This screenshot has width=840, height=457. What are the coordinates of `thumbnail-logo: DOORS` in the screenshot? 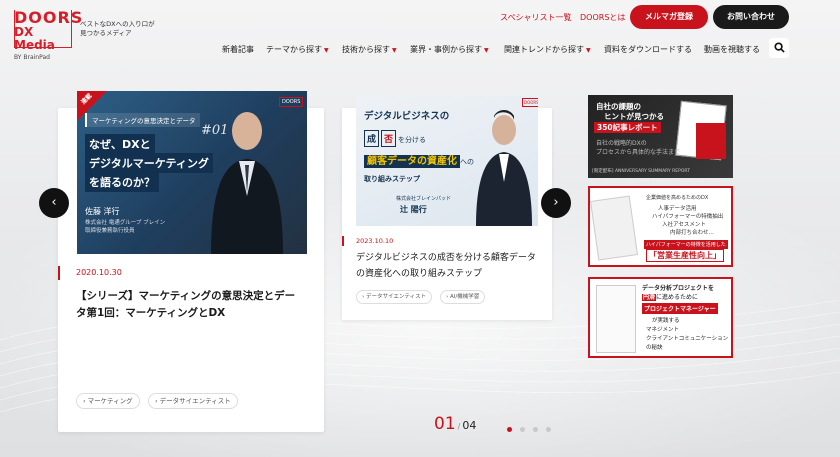 It's located at (291, 102).